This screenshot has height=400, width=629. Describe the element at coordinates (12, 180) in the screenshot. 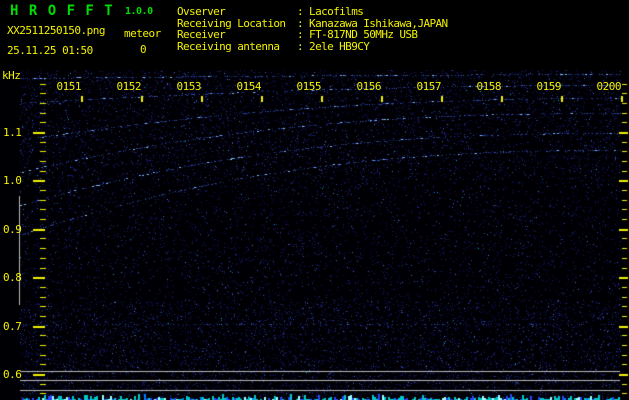

I see `frequency-tick-label: 1.0` at that location.